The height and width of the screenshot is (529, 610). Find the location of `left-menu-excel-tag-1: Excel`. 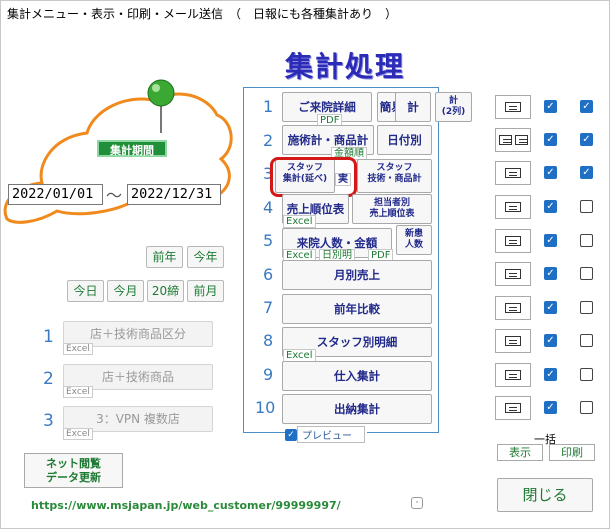

left-menu-excel-tag-1: Excel is located at coordinates (78, 349).